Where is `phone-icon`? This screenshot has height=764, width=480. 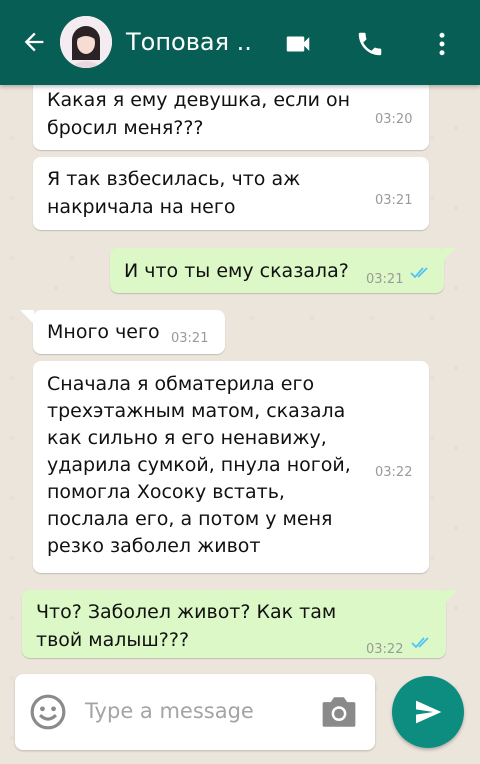
phone-icon is located at coordinates (370, 44).